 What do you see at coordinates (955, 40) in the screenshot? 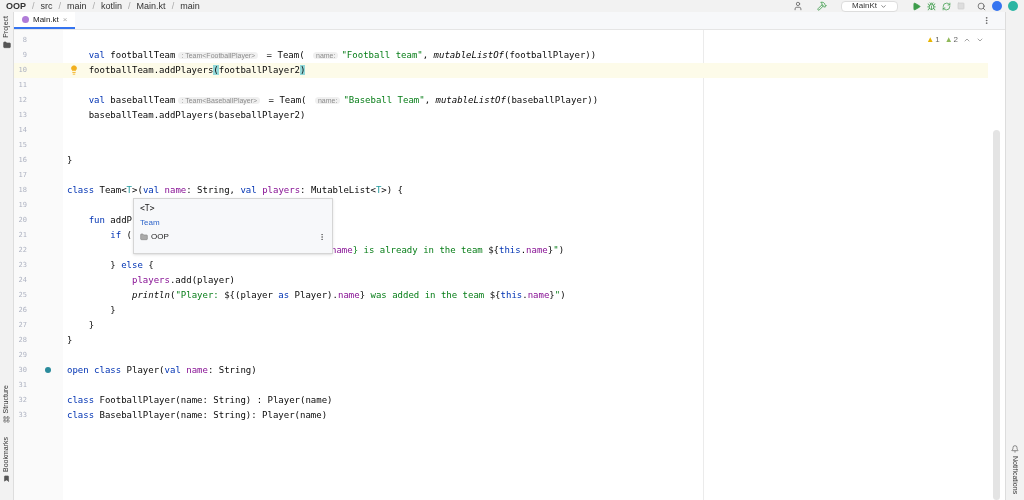
I see `warning-count: 2` at bounding box center [955, 40].